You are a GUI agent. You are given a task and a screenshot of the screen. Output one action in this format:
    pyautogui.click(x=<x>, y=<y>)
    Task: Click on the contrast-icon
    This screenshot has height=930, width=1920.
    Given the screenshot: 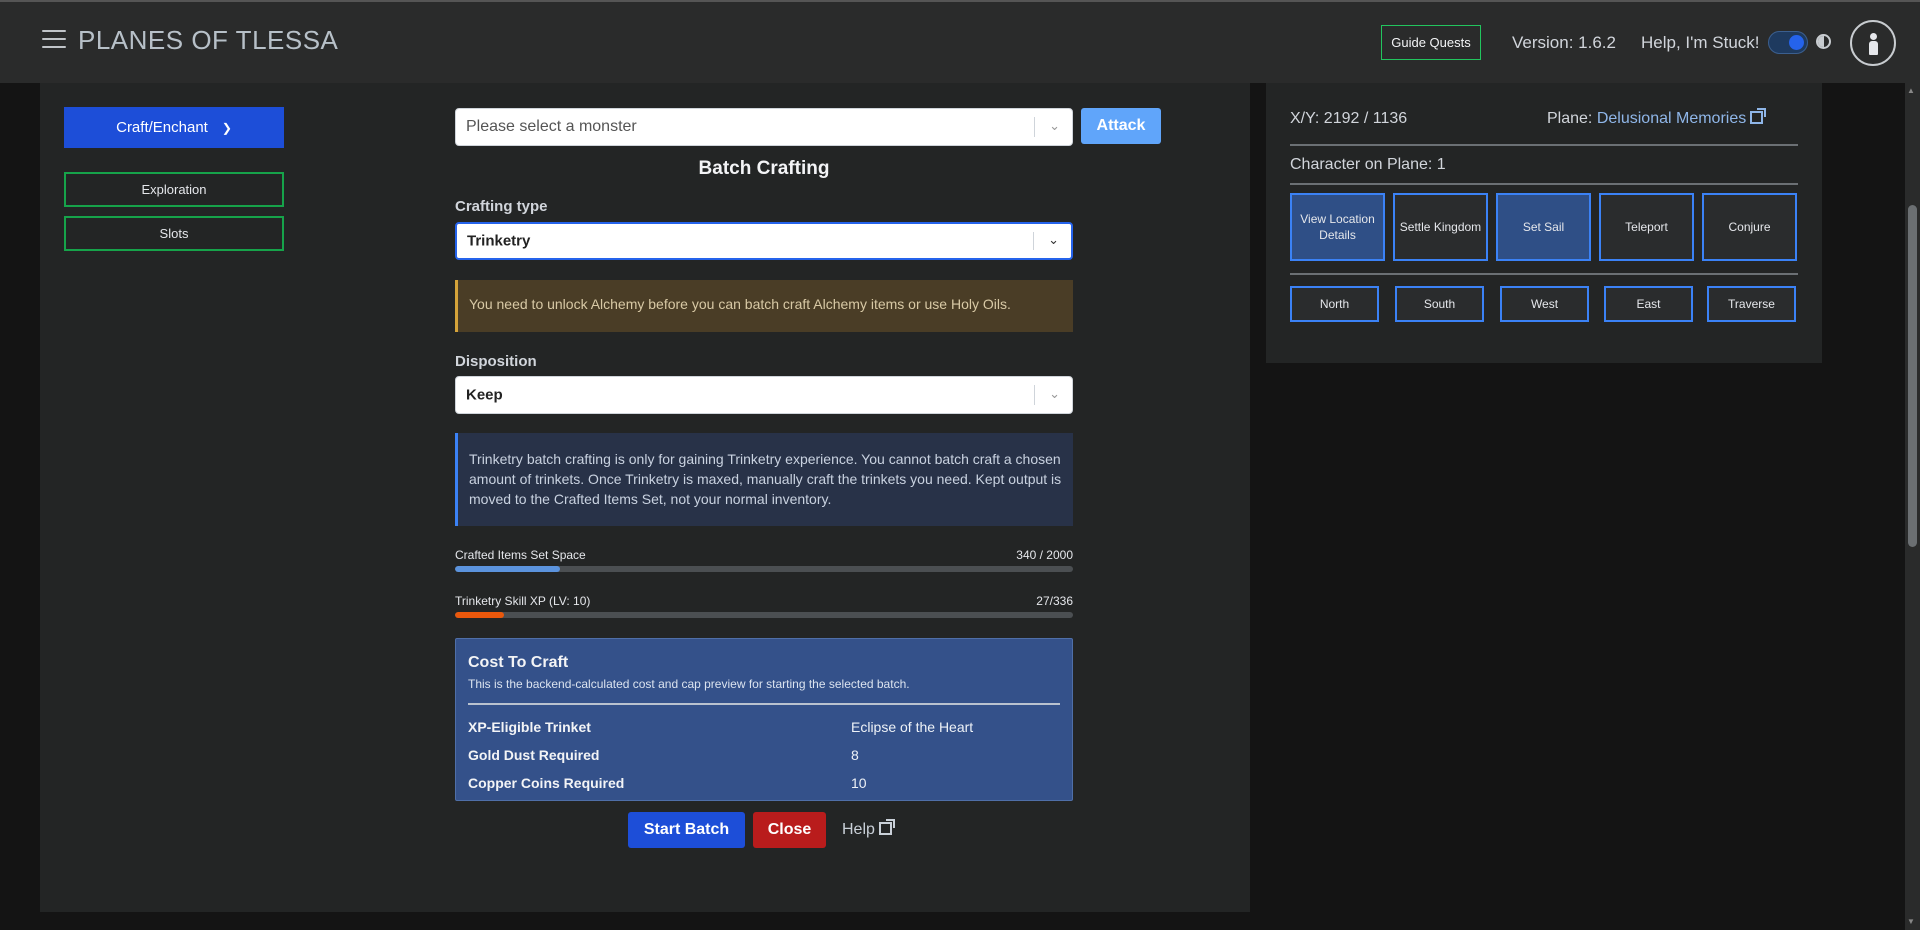 What is the action you would take?
    pyautogui.click(x=1823, y=41)
    